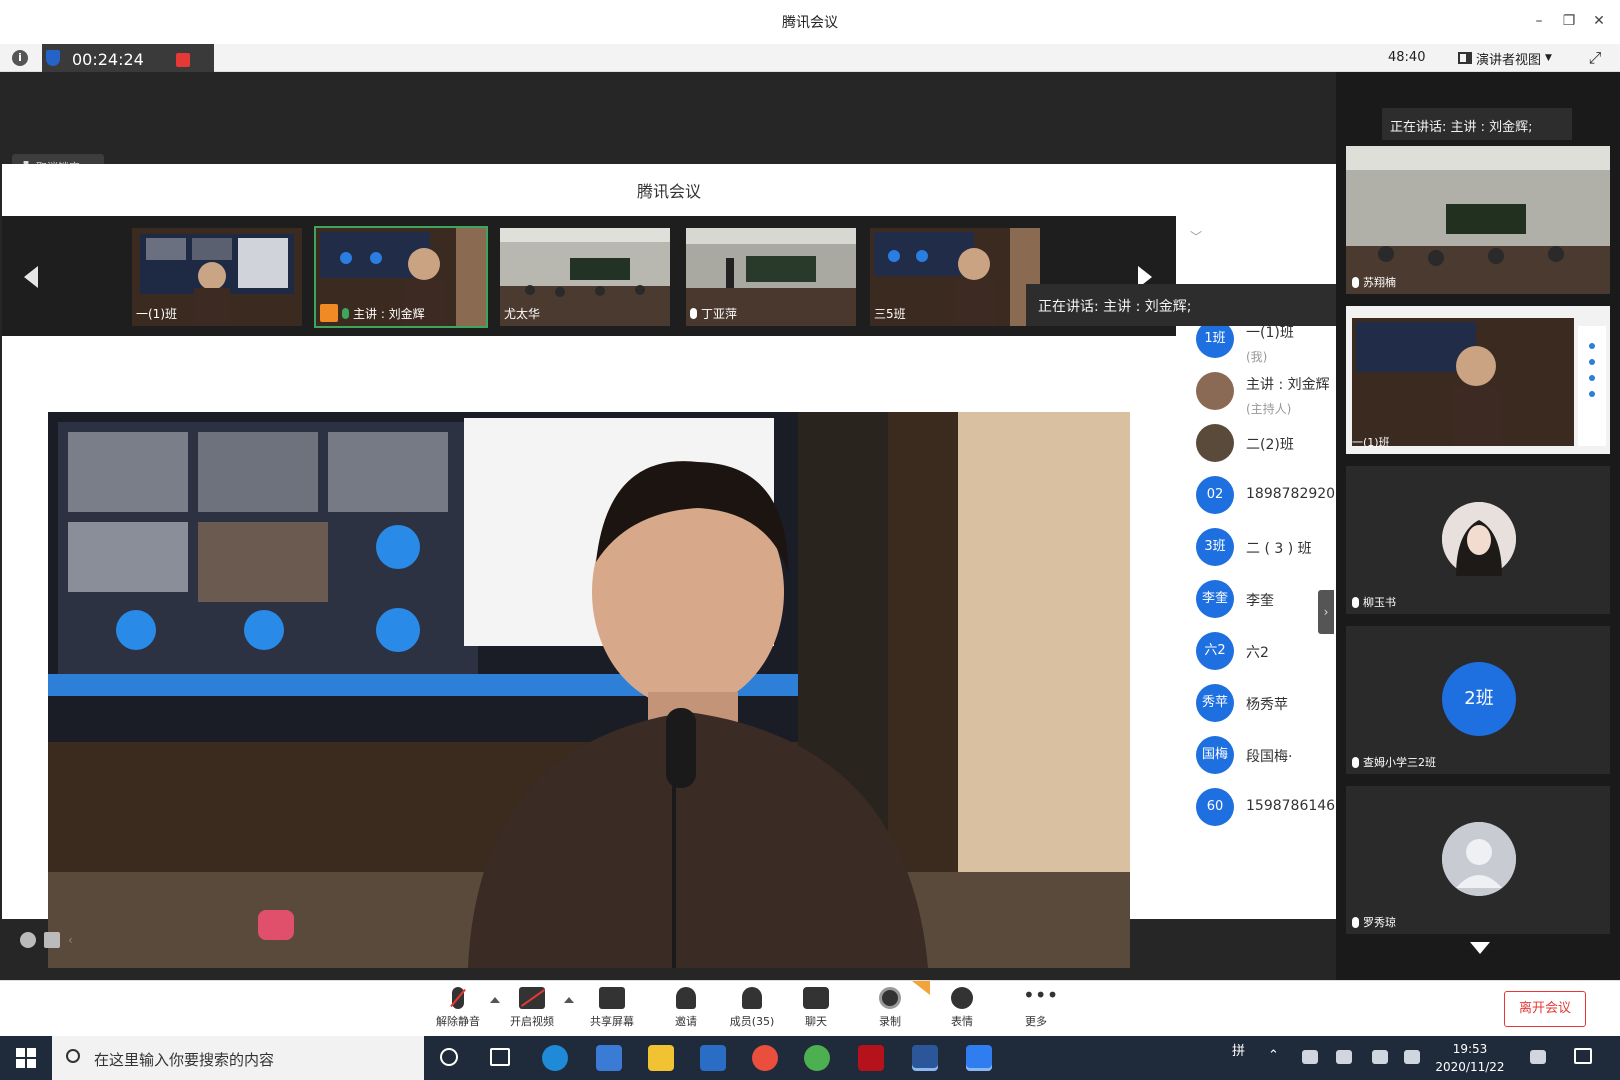 Image resolution: width=1620 pixels, height=1080 pixels. What do you see at coordinates (612, 998) in the screenshot?
I see `share-screen-icon` at bounding box center [612, 998].